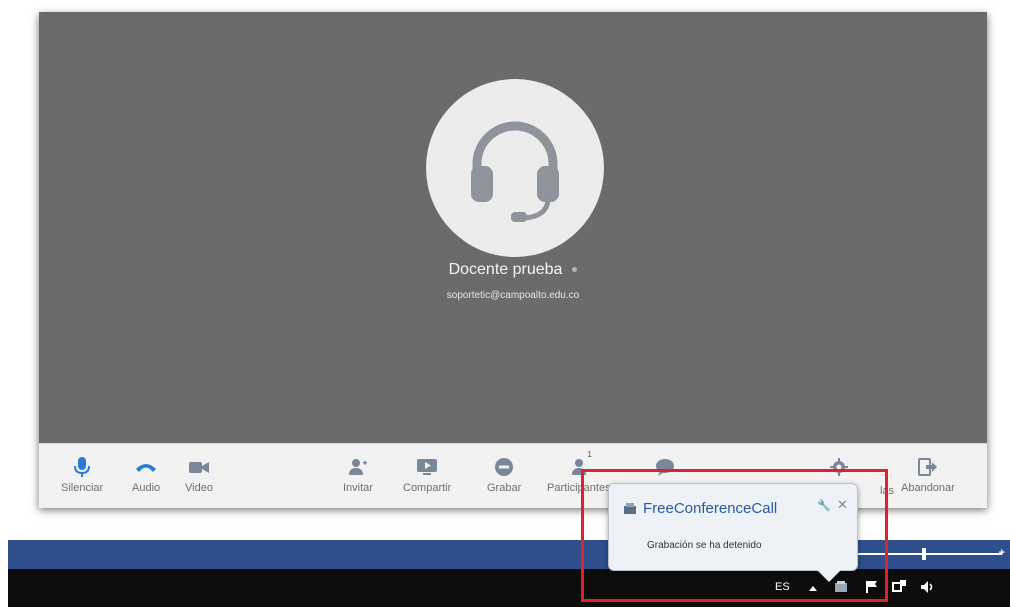 This screenshot has height=607, width=1010. What do you see at coordinates (504, 488) in the screenshot?
I see `record-label: Grabar` at bounding box center [504, 488].